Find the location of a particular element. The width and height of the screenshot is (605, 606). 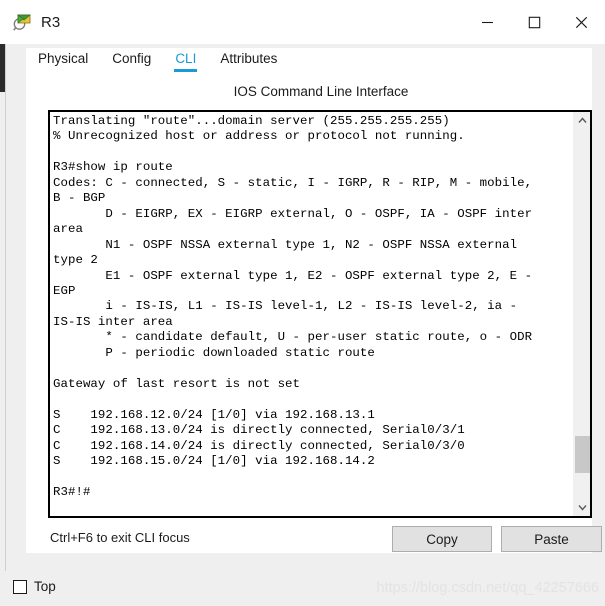

tab-physical: Physical is located at coordinates (63, 61).